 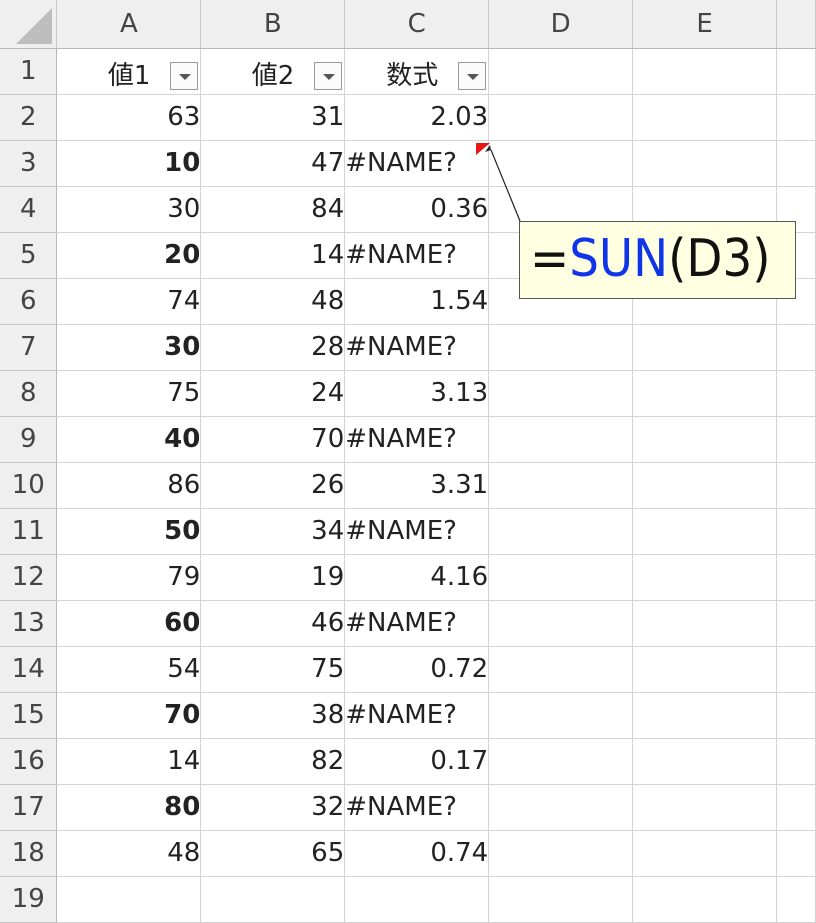 I want to click on comment-leader-line, so click(x=503, y=183).